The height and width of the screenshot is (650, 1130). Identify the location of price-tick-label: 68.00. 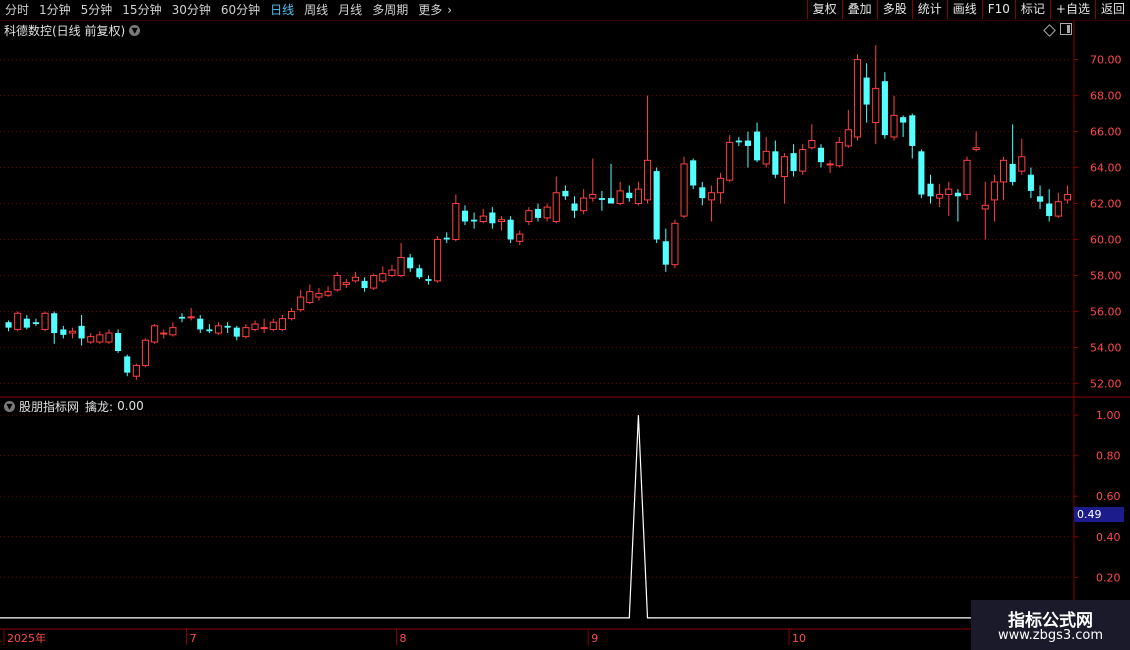
(1106, 96).